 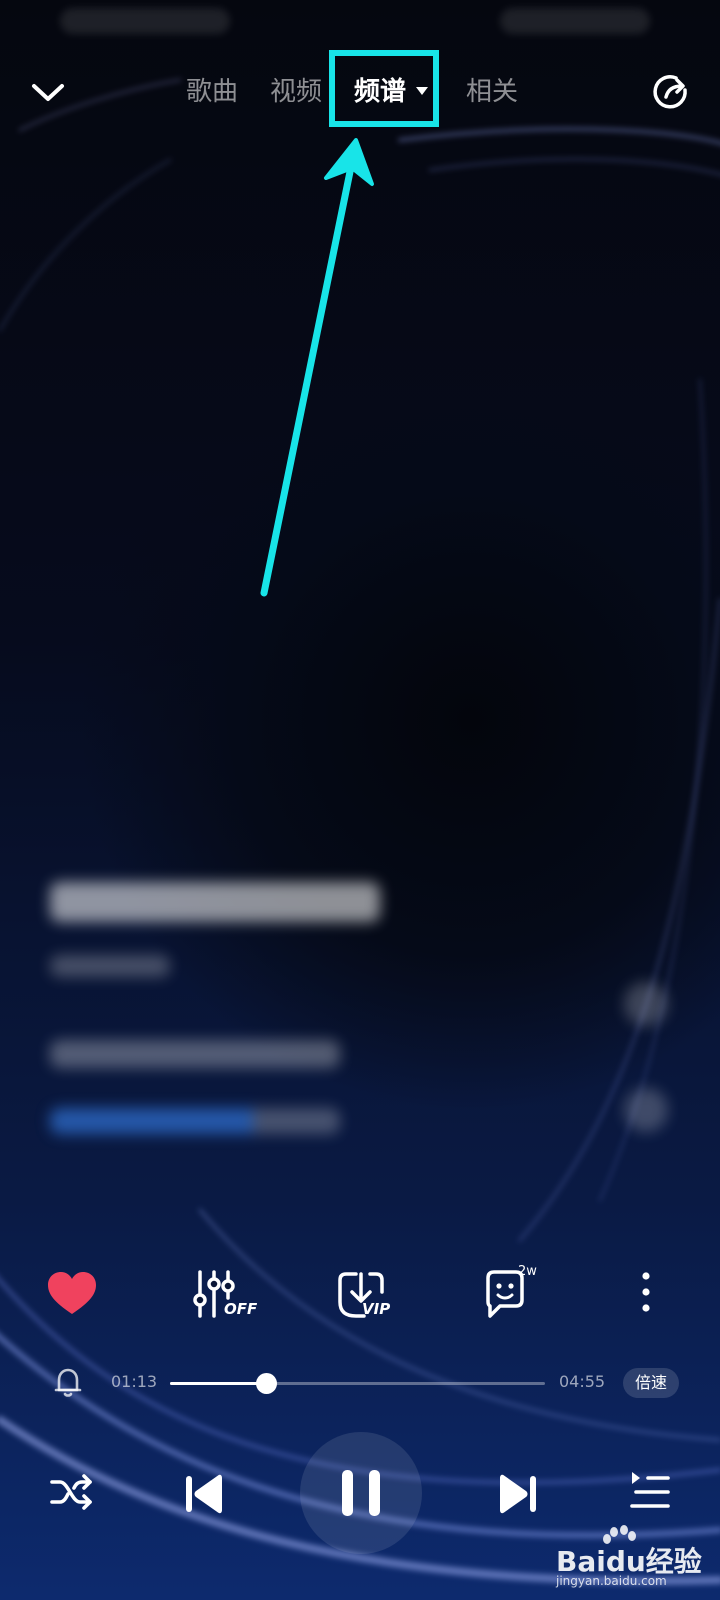 What do you see at coordinates (212, 92) in the screenshot?
I see `tab-song: 歌曲` at bounding box center [212, 92].